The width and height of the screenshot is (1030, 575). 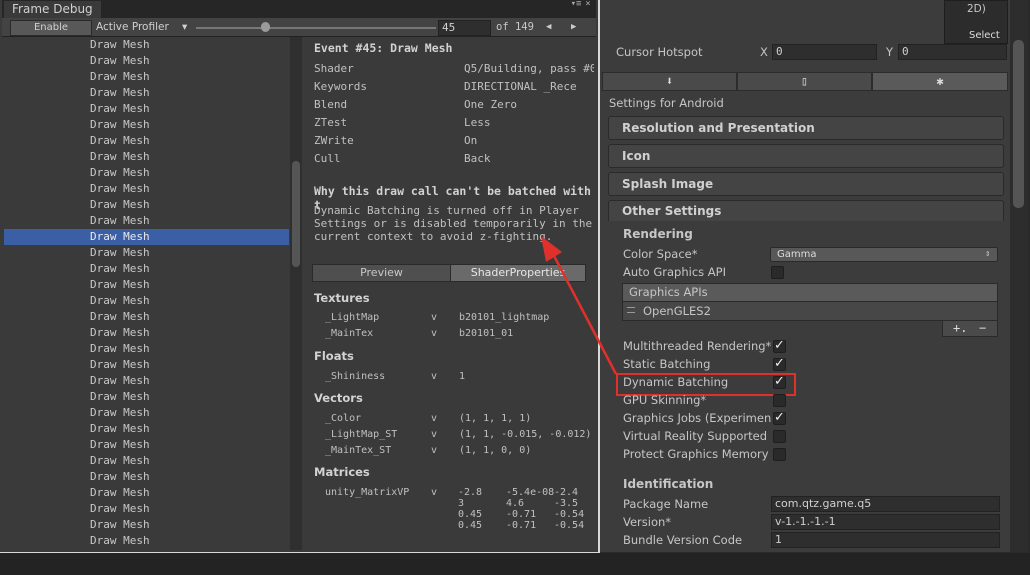 I want to click on toggle-label: GPU Skinning*, so click(x=665, y=400).